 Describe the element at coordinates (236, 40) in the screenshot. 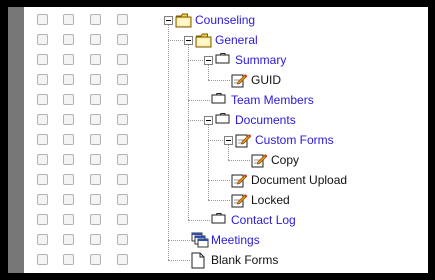

I see `tree-item-general: General` at that location.